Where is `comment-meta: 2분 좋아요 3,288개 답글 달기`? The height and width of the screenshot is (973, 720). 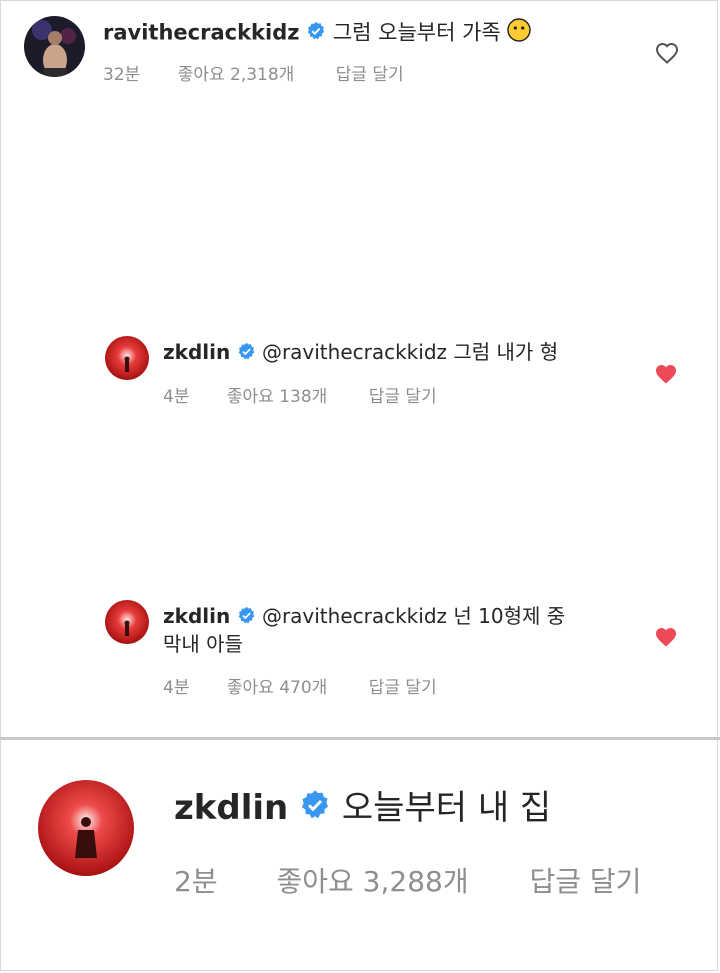 comment-meta: 2분 좋아요 3,288개 답글 달기 is located at coordinates (407, 880).